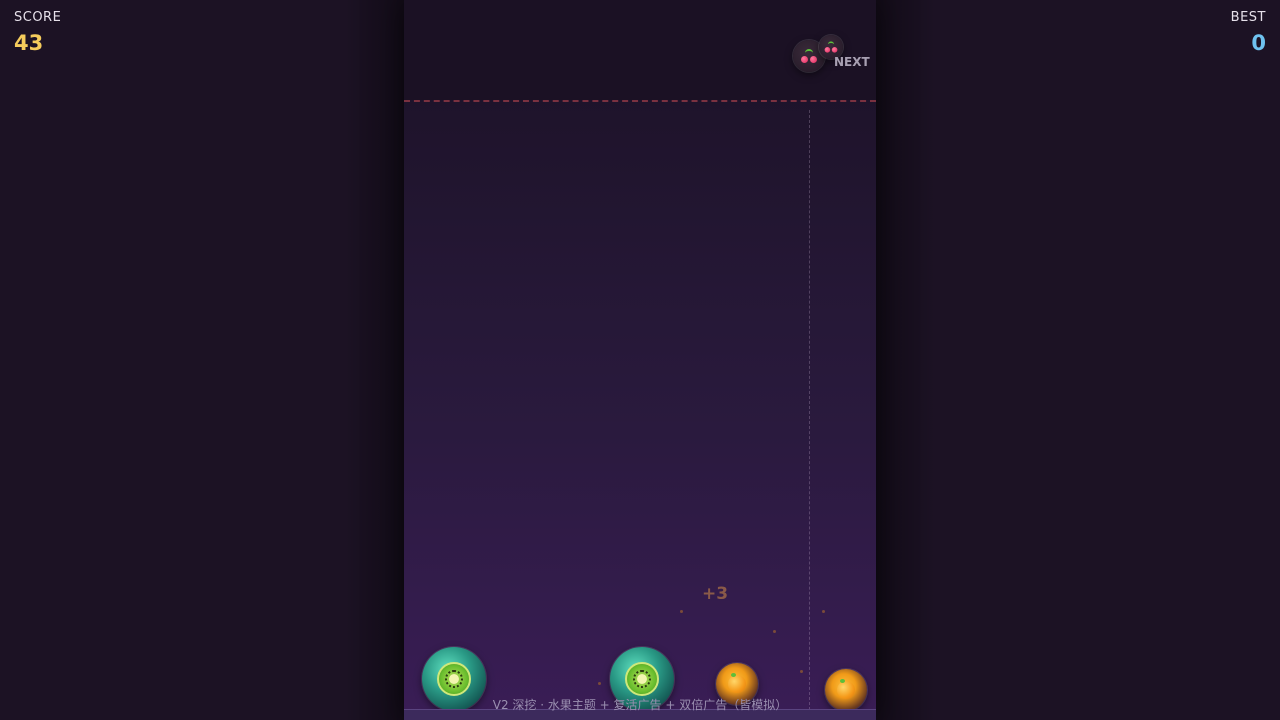  I want to click on orange-icon, so click(737, 683).